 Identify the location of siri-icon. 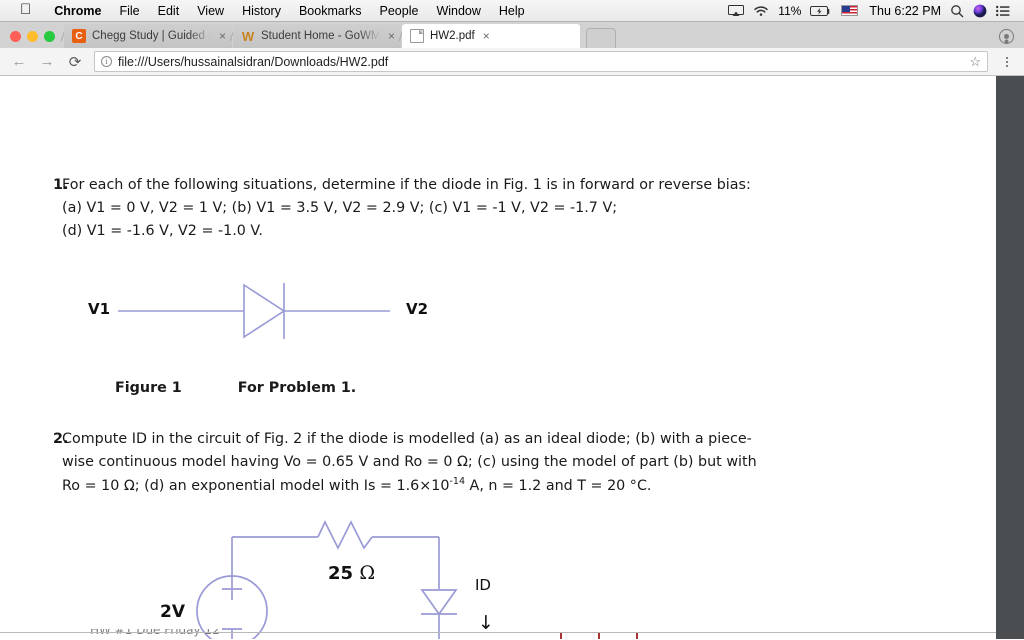
(980, 11).